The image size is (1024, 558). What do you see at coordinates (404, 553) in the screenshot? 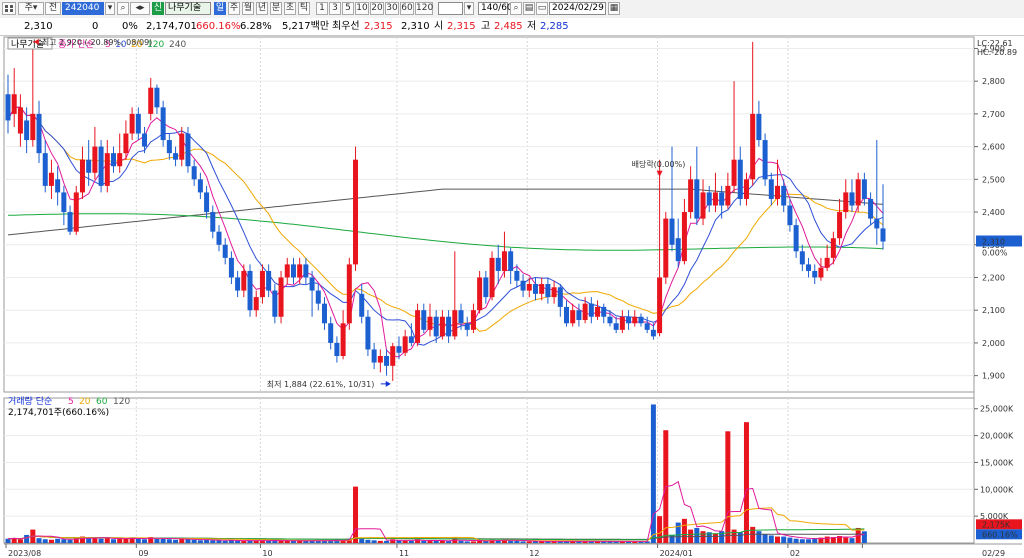
I see `x-tick-label: 11` at bounding box center [404, 553].